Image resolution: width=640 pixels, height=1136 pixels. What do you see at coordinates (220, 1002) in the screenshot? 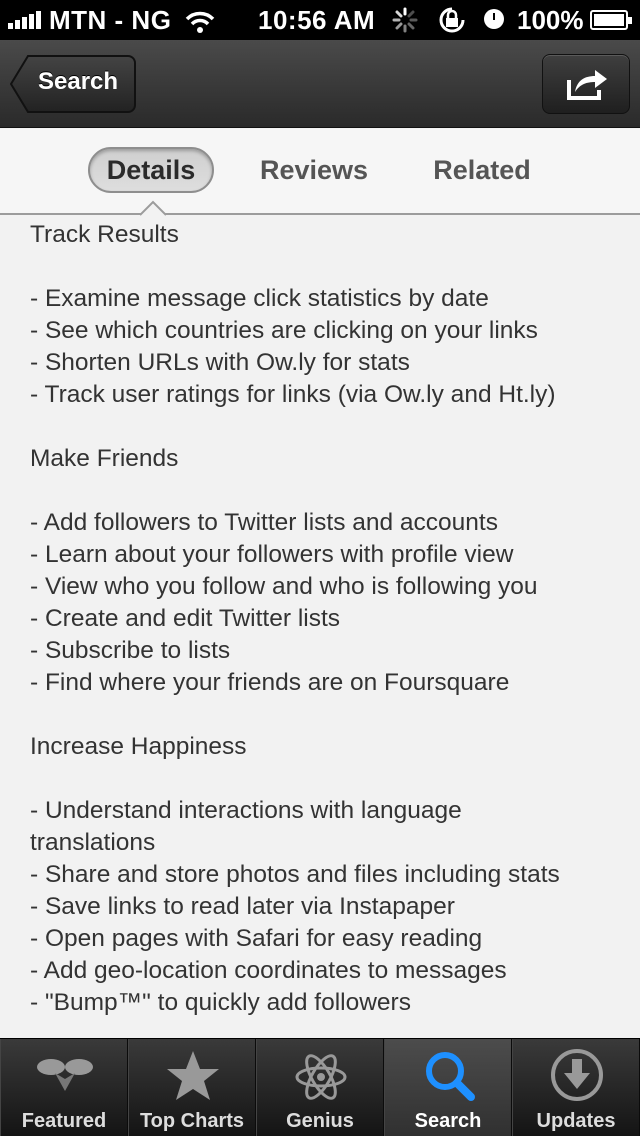
I see `description-line: - "Bump™" to quickly add followers` at bounding box center [220, 1002].